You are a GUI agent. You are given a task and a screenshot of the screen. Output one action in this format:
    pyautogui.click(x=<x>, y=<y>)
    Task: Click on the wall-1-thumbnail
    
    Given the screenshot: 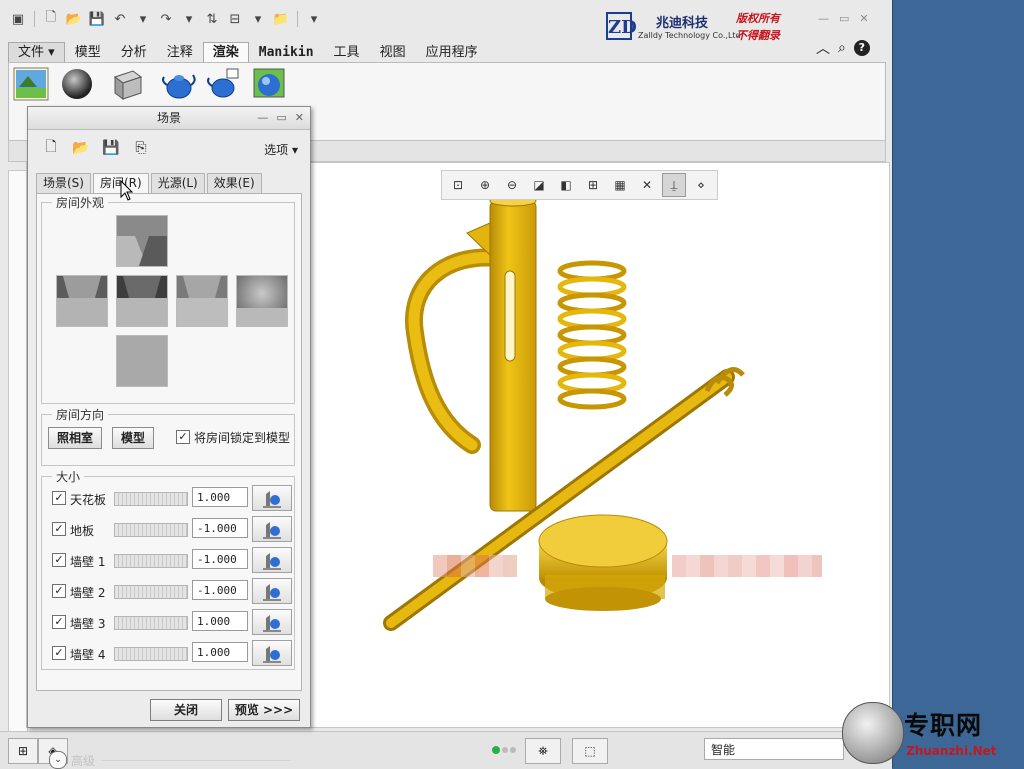 What is the action you would take?
    pyautogui.click(x=82, y=301)
    